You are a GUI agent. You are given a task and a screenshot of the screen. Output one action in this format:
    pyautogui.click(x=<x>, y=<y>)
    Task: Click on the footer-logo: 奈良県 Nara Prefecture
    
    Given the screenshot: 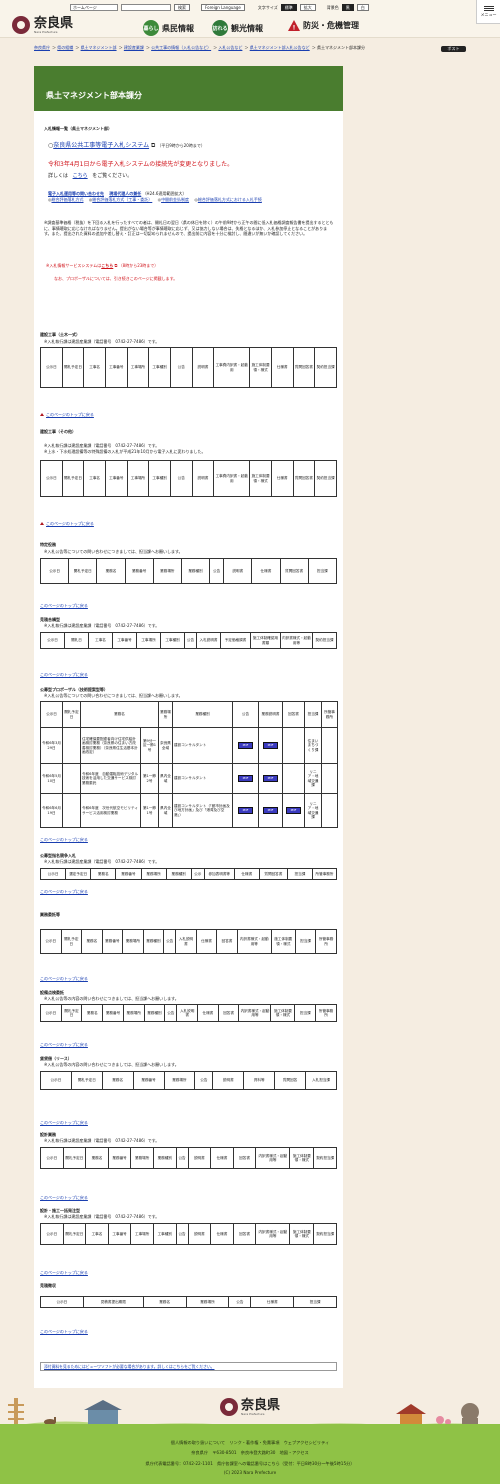 What is the action you would take?
    pyautogui.click(x=250, y=1407)
    